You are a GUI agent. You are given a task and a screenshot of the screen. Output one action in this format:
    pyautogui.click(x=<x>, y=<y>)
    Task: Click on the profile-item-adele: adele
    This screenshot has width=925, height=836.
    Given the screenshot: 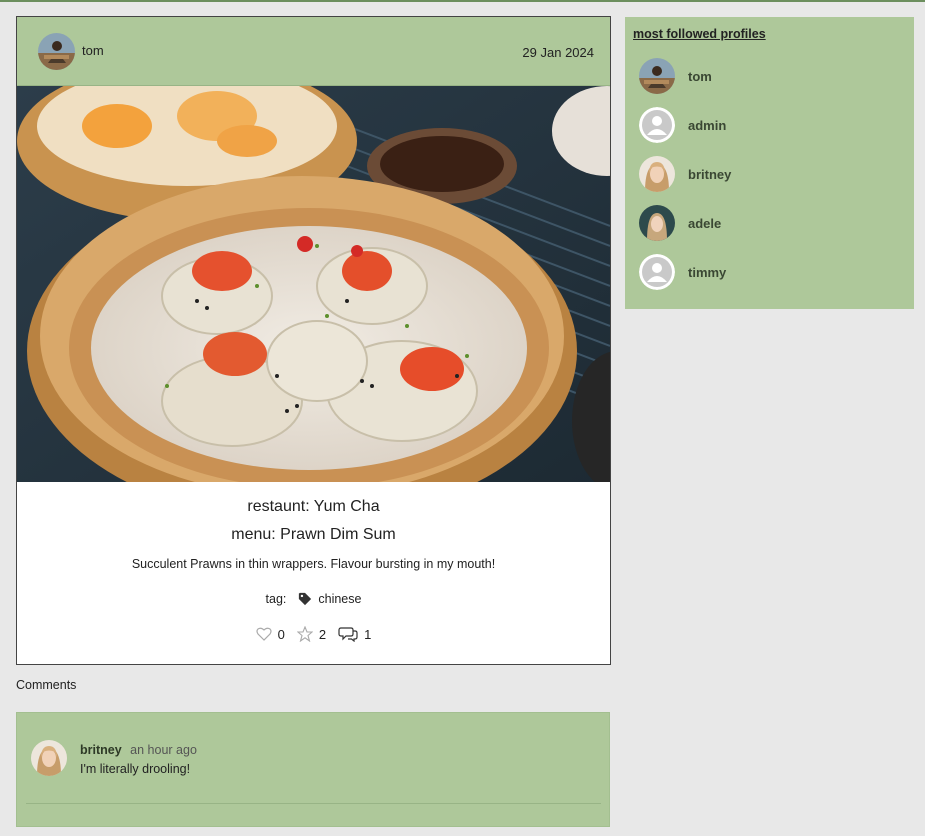 What is the action you would take?
    pyautogui.click(x=769, y=223)
    